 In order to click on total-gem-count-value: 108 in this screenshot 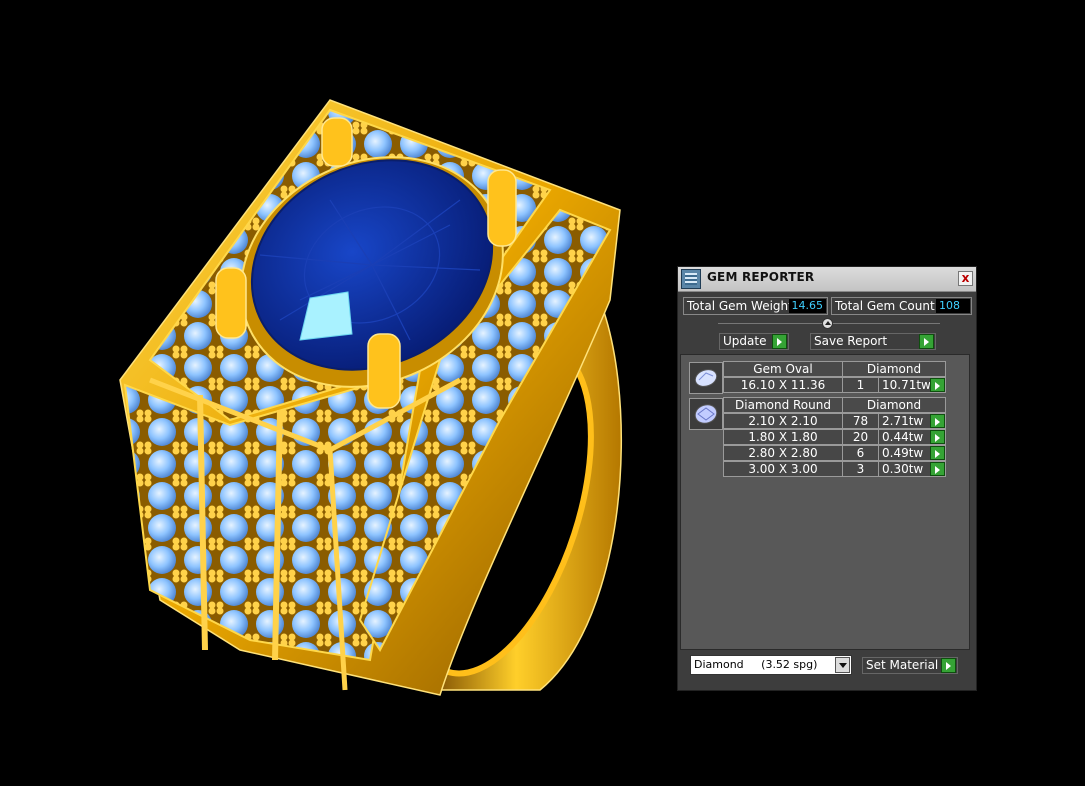, I will do `click(953, 306)`.